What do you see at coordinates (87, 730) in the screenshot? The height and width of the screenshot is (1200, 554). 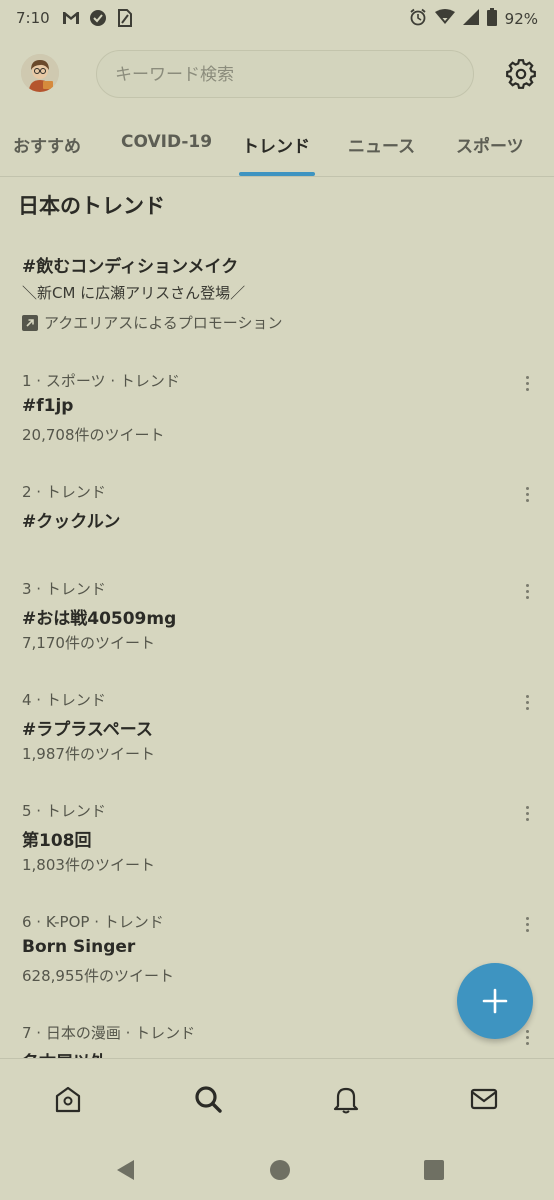 I see `trend-name: #ラプラスペース` at bounding box center [87, 730].